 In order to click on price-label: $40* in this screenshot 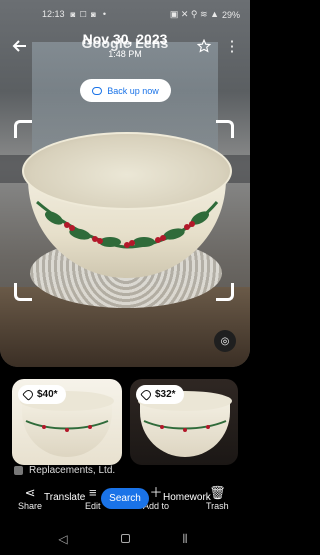, I will do `click(47, 394)`.